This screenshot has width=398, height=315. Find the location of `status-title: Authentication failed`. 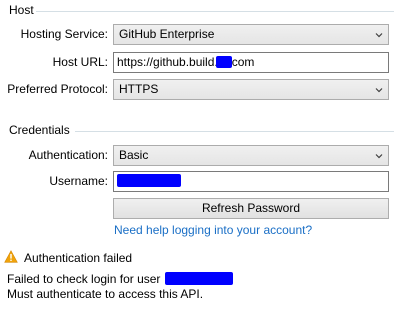

status-title: Authentication failed is located at coordinates (78, 258).